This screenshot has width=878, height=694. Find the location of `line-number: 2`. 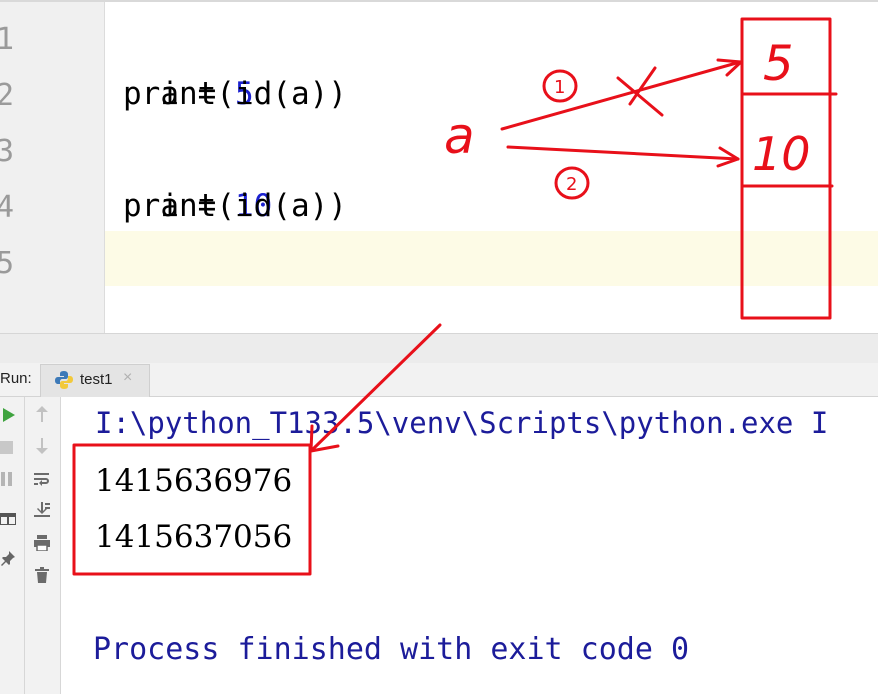

line-number: 2 is located at coordinates (7, 95).